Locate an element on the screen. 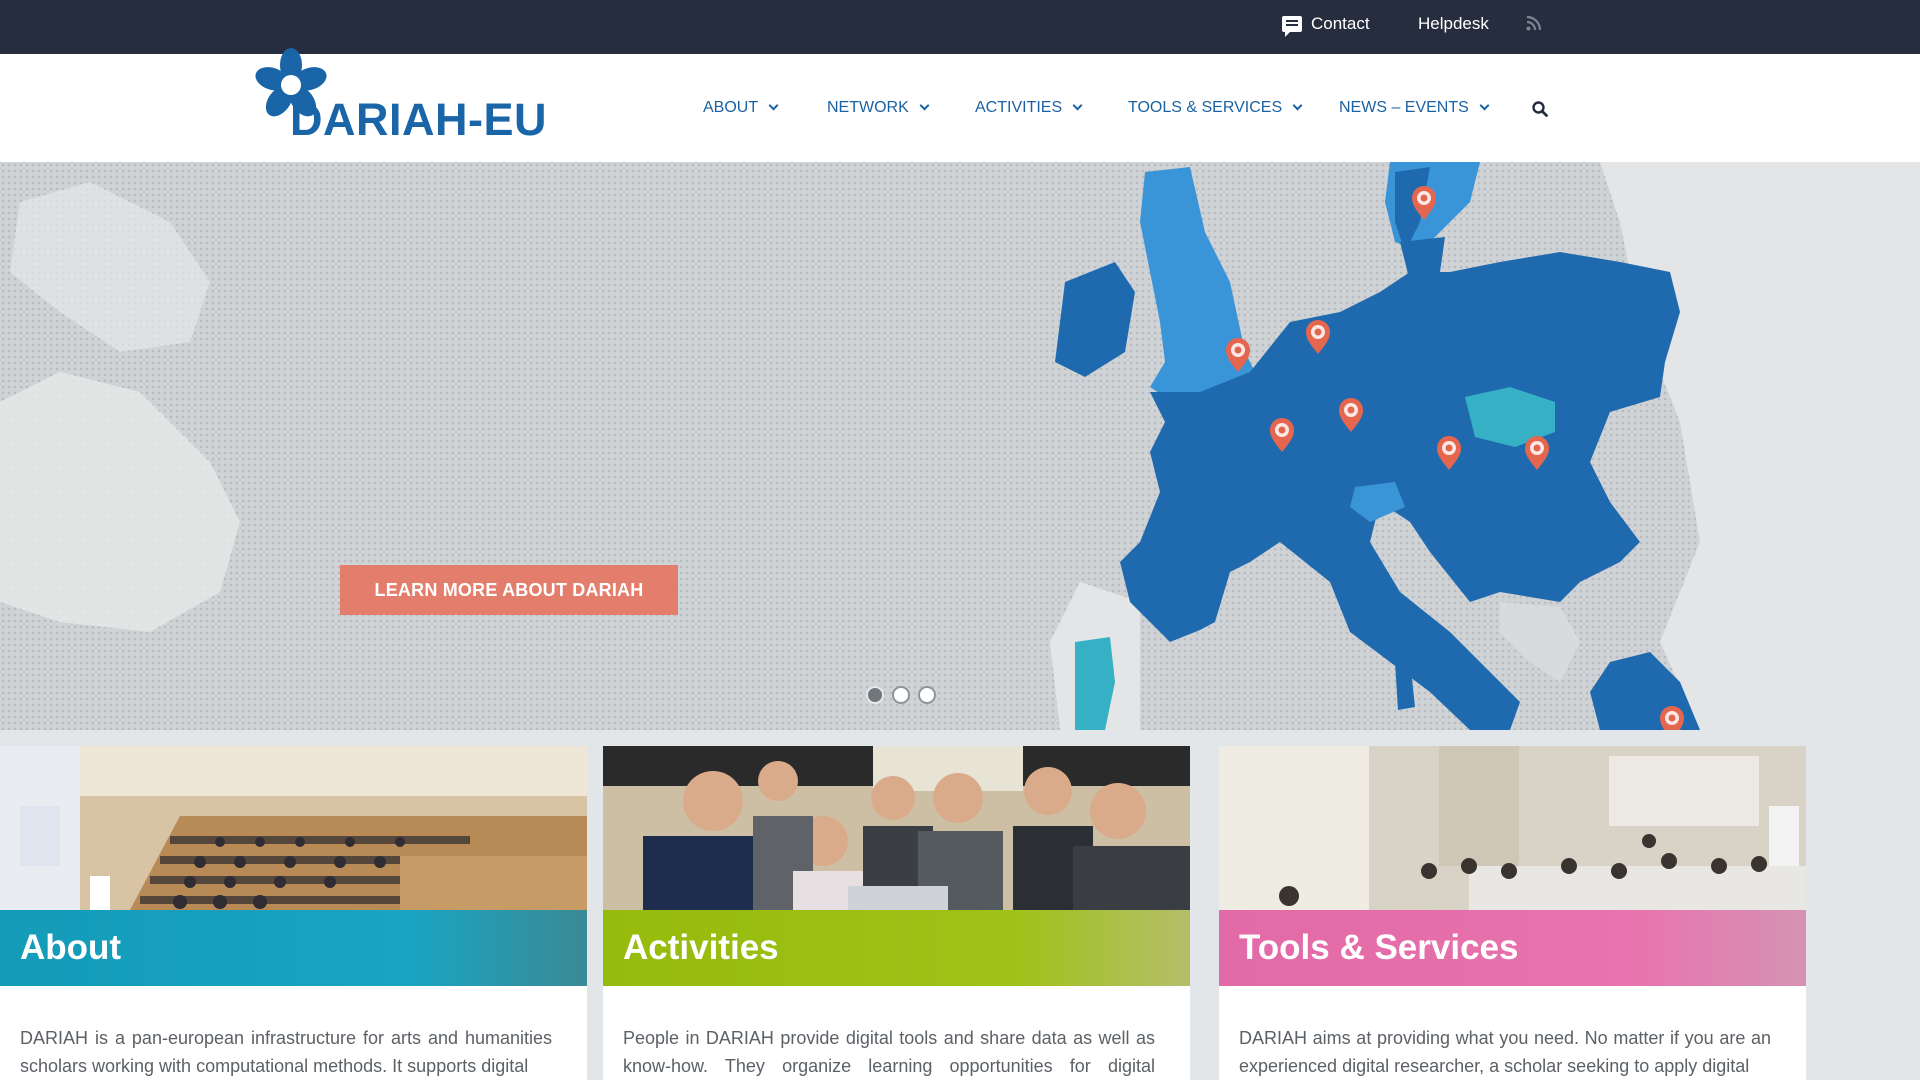  nav-tools-services: TOOLS & SERVICES is located at coordinates (1215, 108).